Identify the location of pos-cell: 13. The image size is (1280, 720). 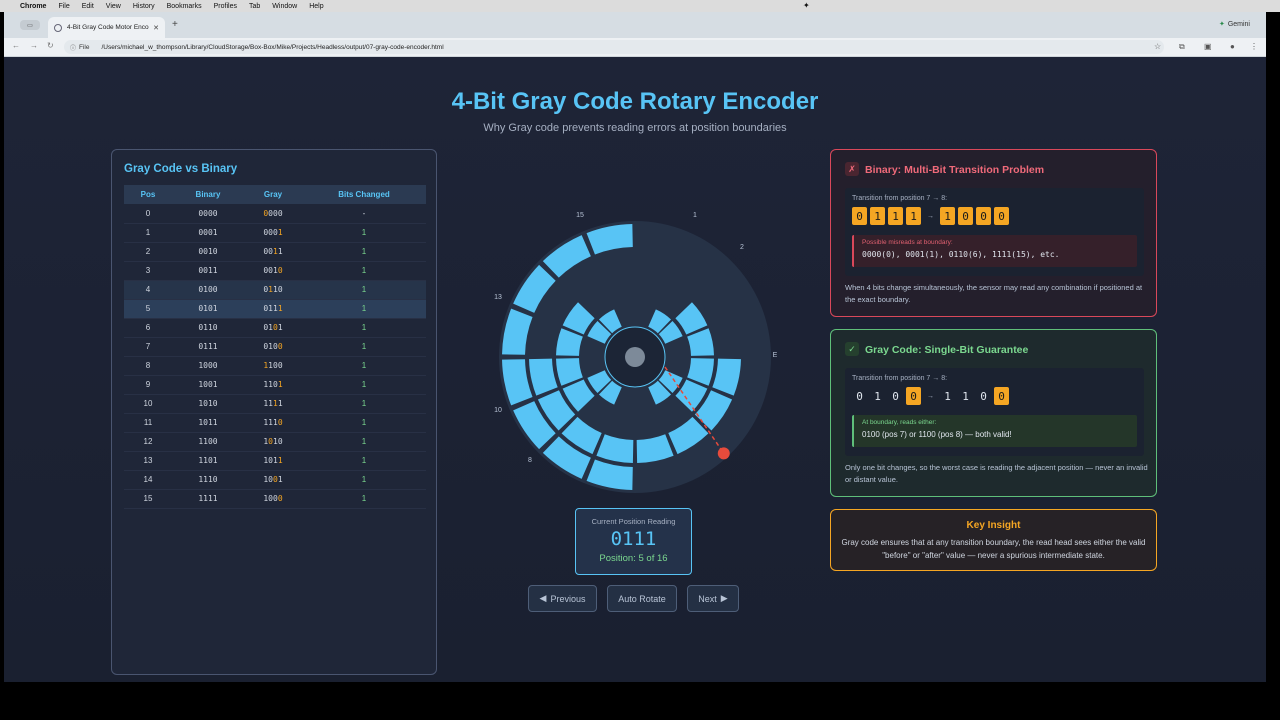
(148, 461).